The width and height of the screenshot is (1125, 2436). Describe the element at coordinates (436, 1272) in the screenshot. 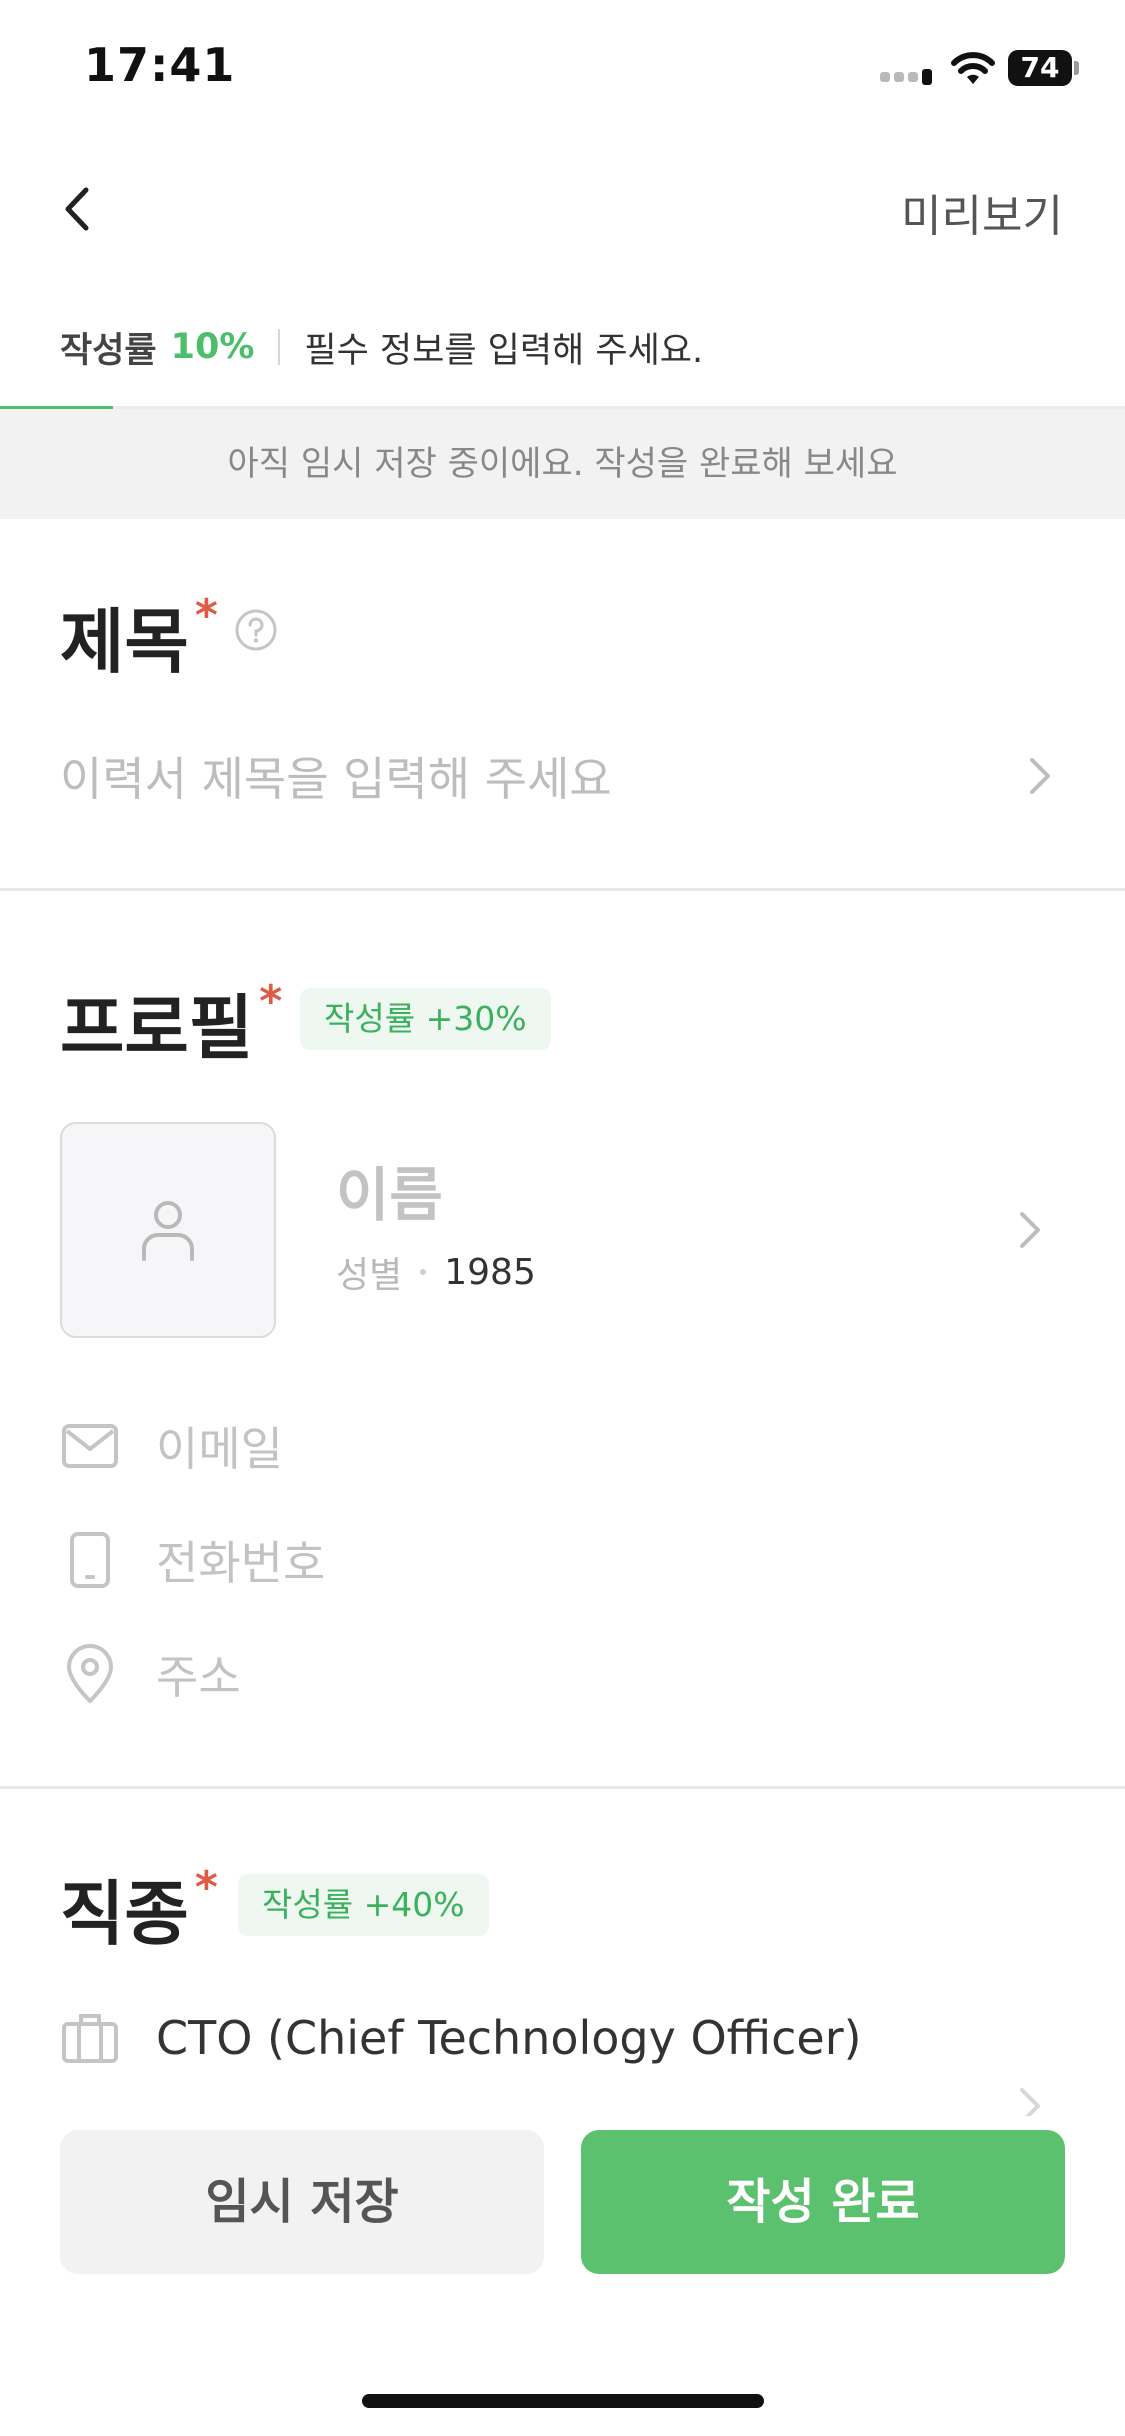

I see `profile-meta: 성별 1985` at that location.